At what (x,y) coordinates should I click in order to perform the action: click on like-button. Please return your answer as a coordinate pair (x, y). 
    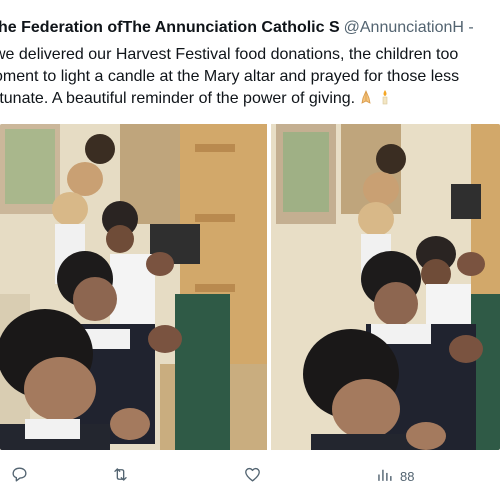
    Looking at the image, I should click on (252, 476).